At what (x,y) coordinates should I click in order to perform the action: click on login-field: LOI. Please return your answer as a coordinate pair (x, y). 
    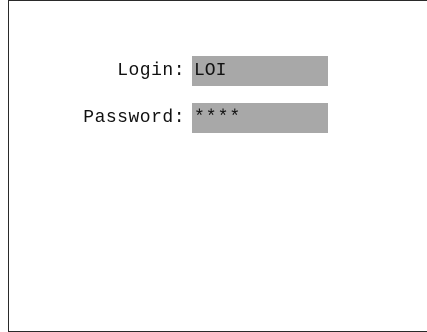
    Looking at the image, I should click on (260, 71).